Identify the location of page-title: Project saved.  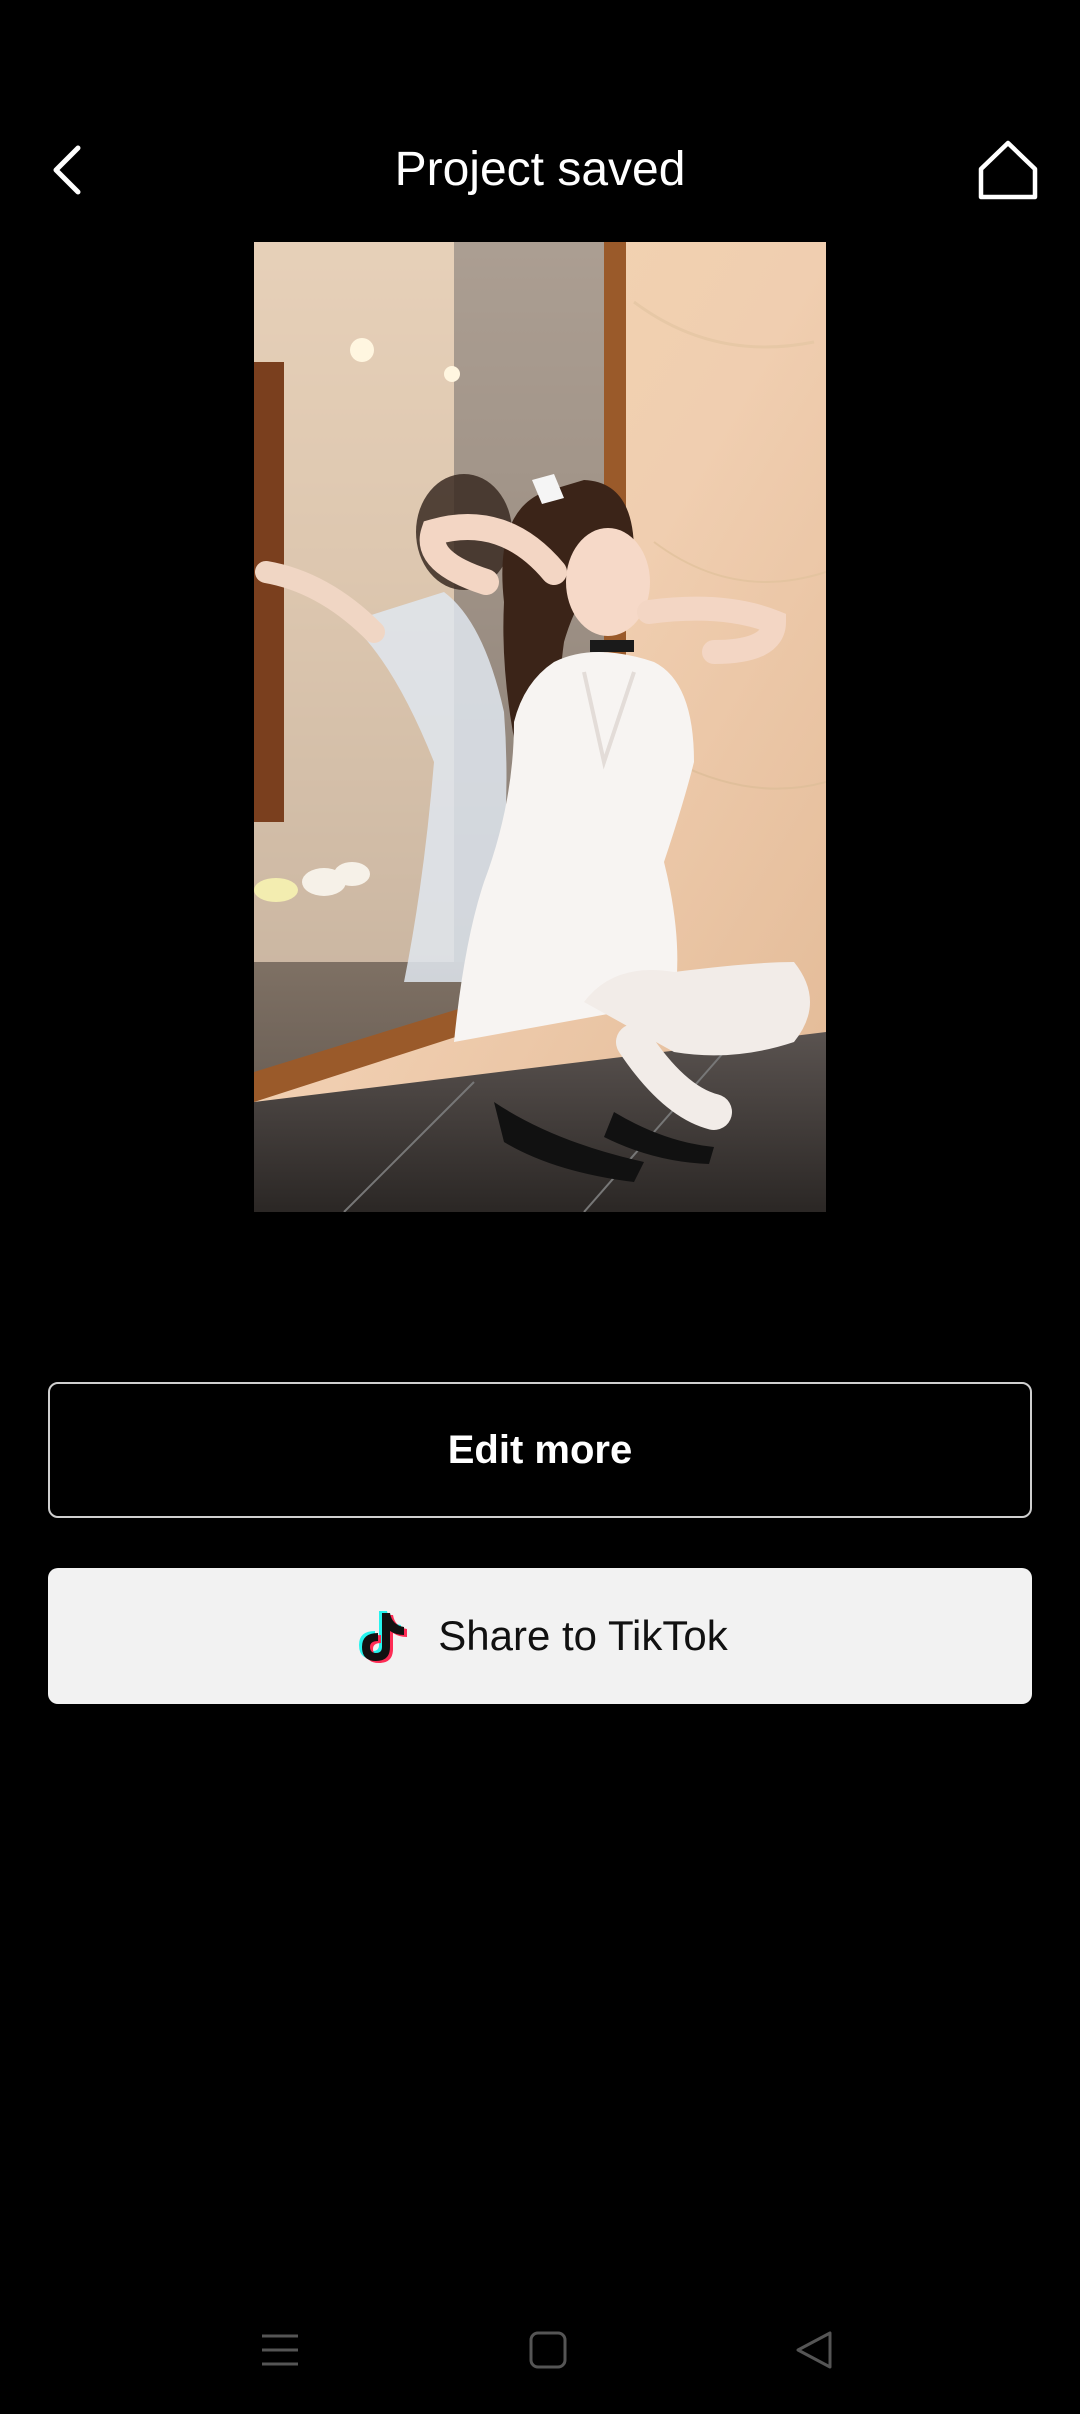
(540, 169).